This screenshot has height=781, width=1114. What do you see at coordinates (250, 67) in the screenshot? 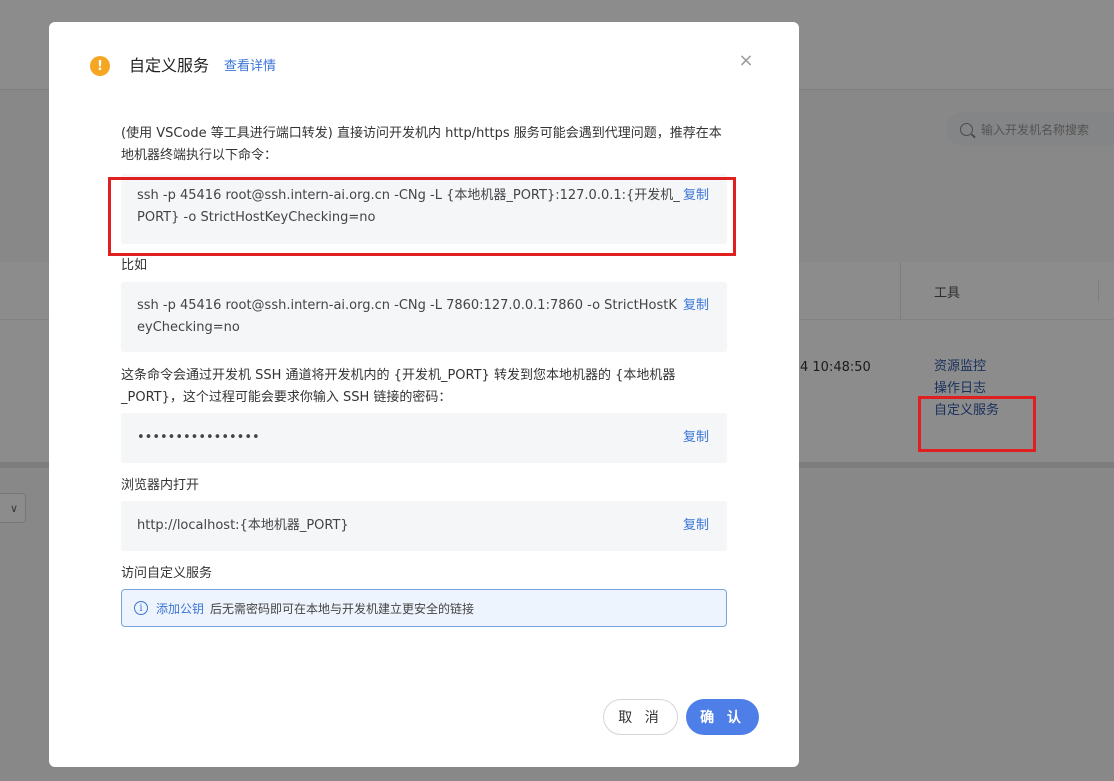
I see `view-details-link: 查看详情` at bounding box center [250, 67].